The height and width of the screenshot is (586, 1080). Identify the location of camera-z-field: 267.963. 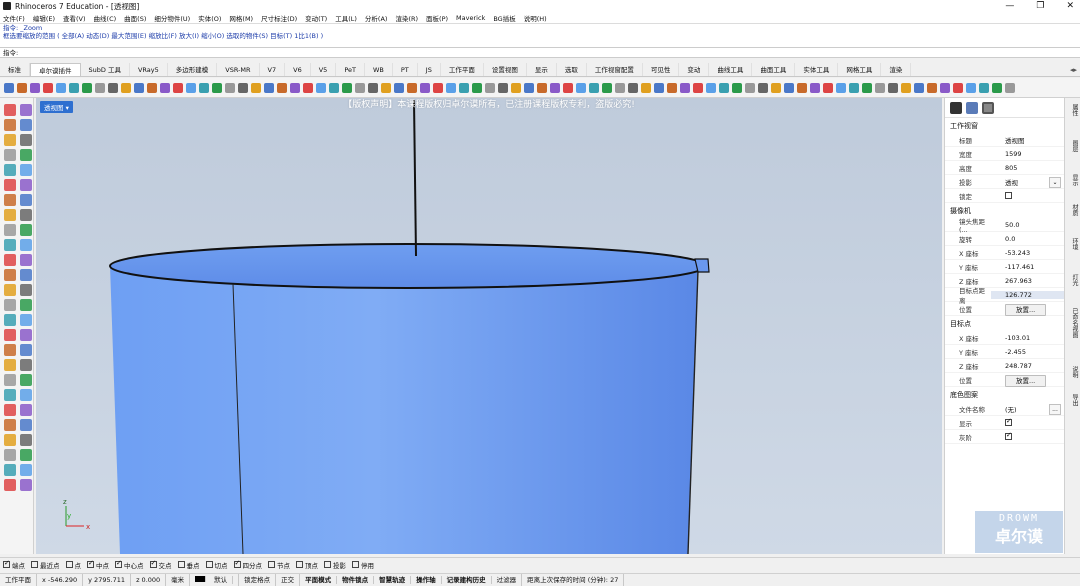
(1027, 281).